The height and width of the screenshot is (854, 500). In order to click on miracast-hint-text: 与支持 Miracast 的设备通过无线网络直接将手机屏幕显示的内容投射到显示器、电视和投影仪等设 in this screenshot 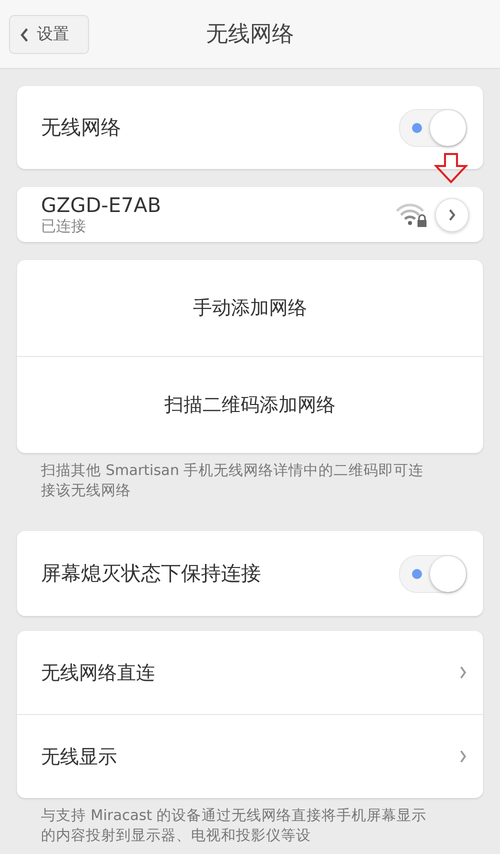, I will do `click(234, 826)`.